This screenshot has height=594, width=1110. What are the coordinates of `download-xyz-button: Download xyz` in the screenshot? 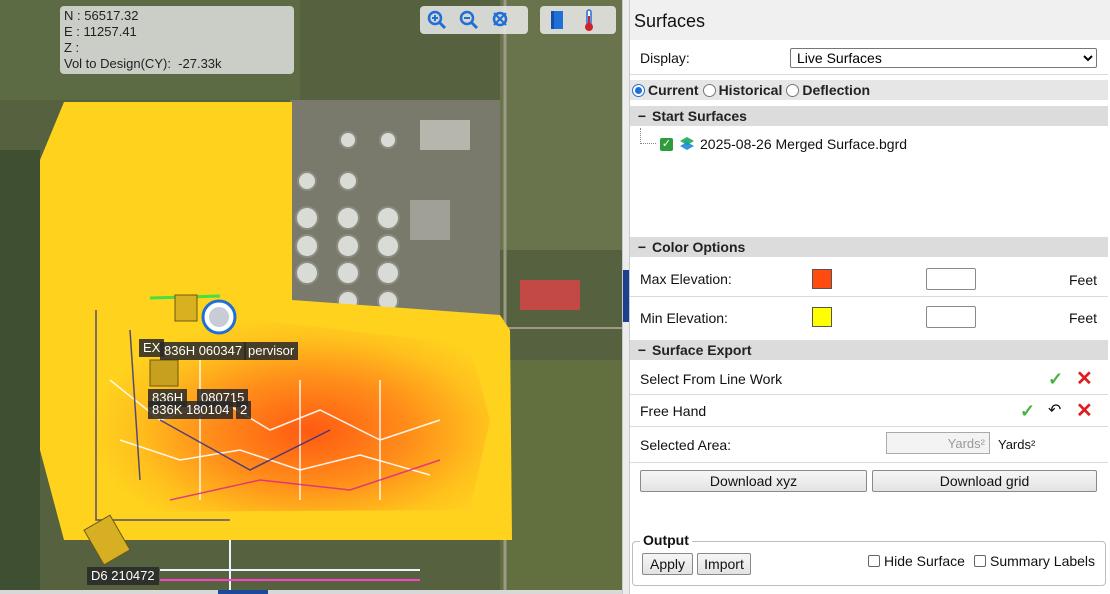 It's located at (753, 481).